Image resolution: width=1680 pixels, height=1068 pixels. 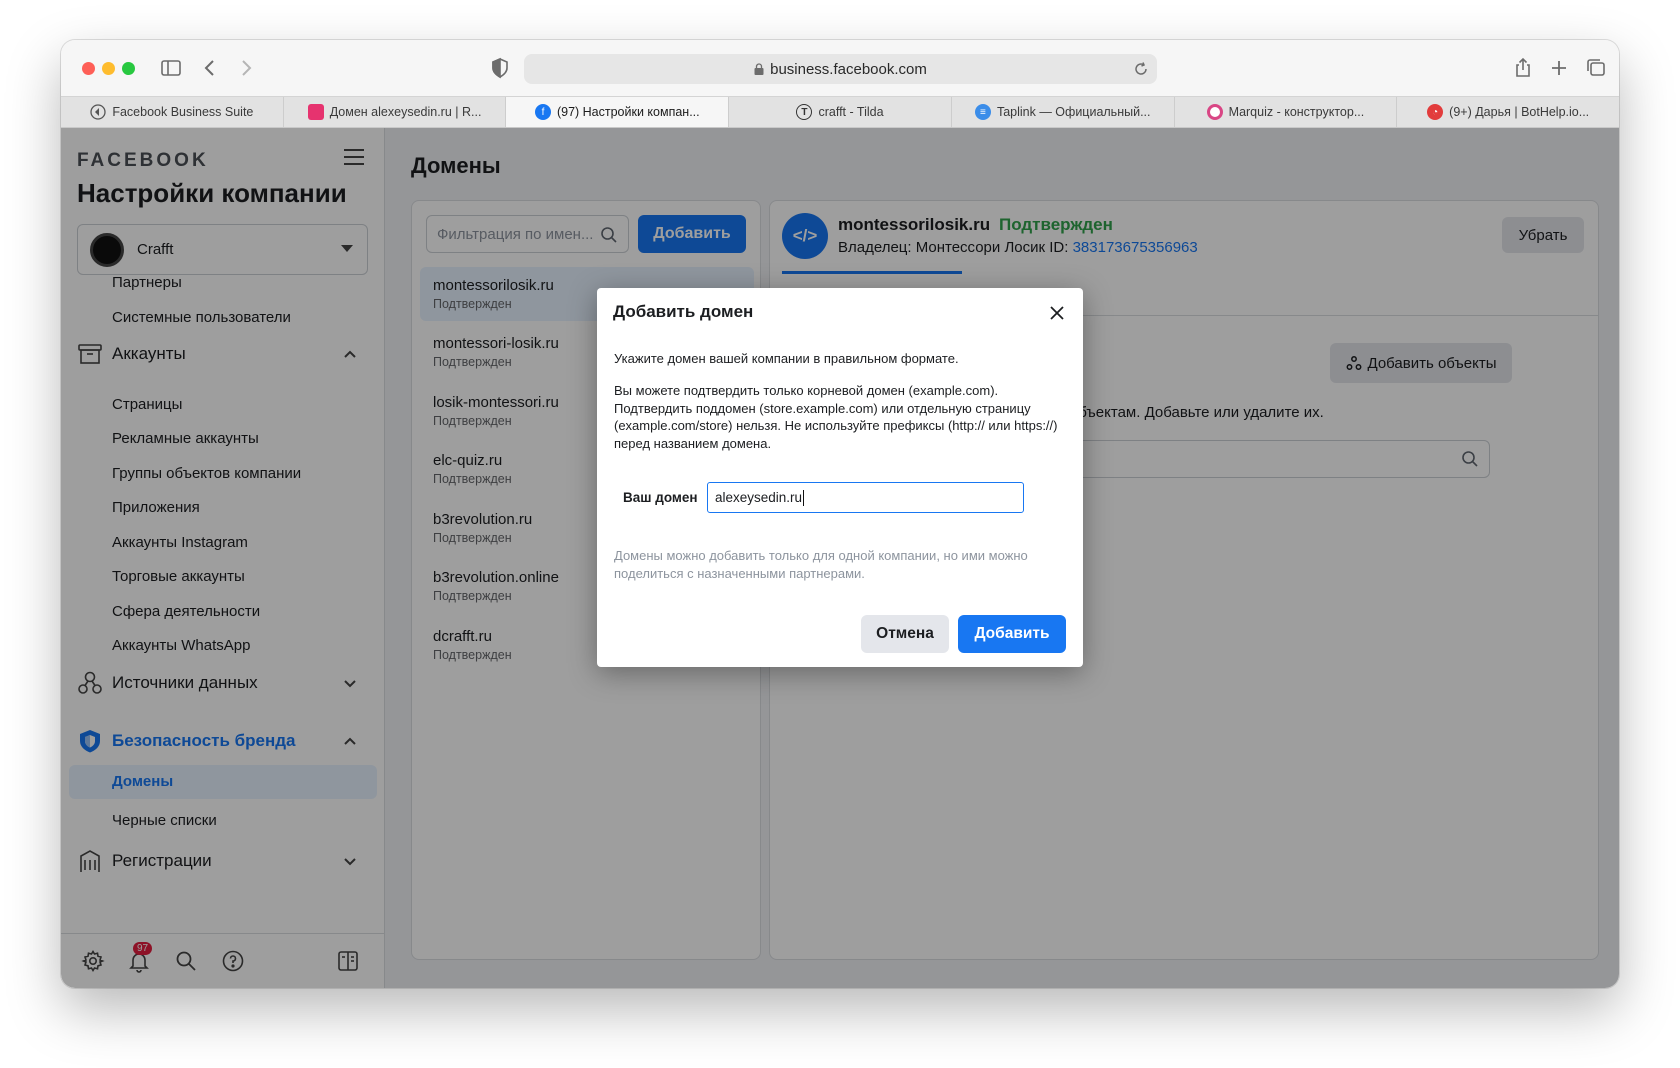 I want to click on privacy-shield-icon, so click(x=500, y=68).